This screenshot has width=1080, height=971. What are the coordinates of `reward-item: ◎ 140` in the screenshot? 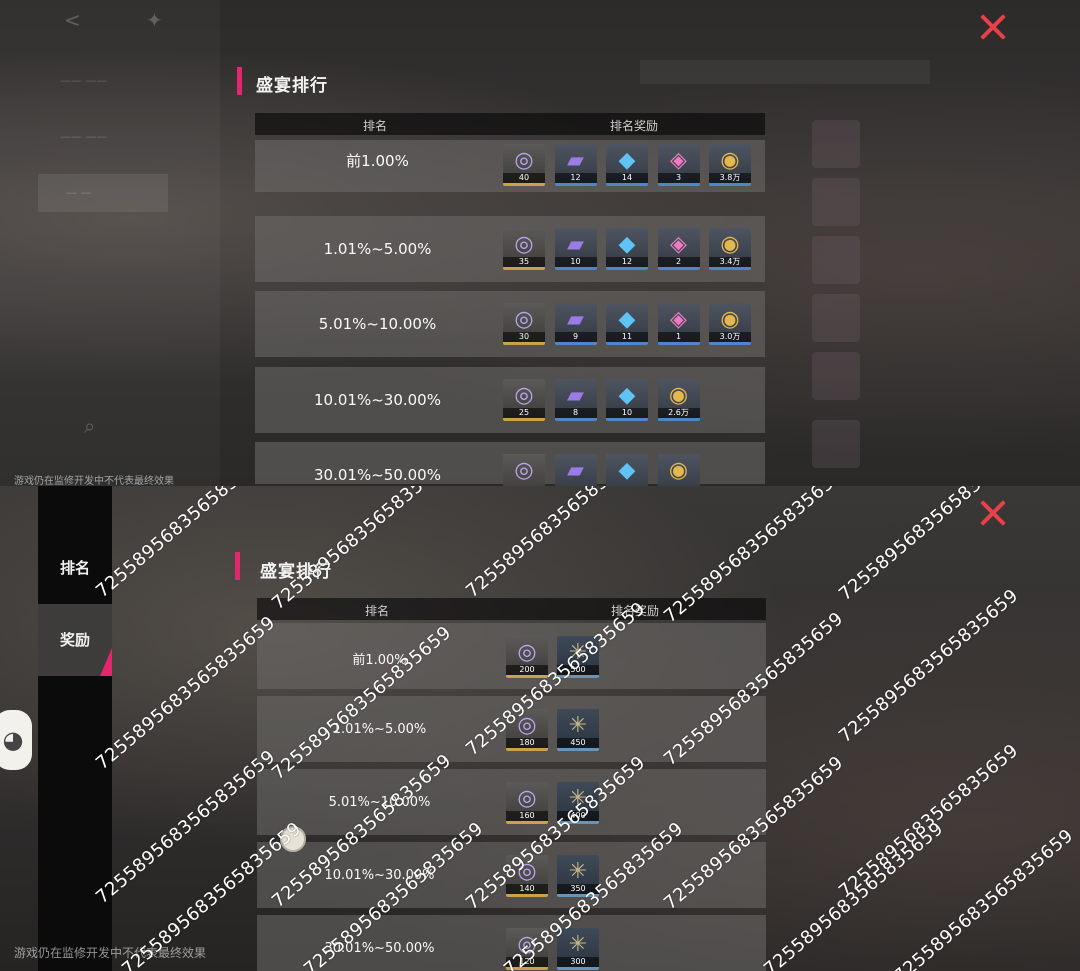 It's located at (527, 876).